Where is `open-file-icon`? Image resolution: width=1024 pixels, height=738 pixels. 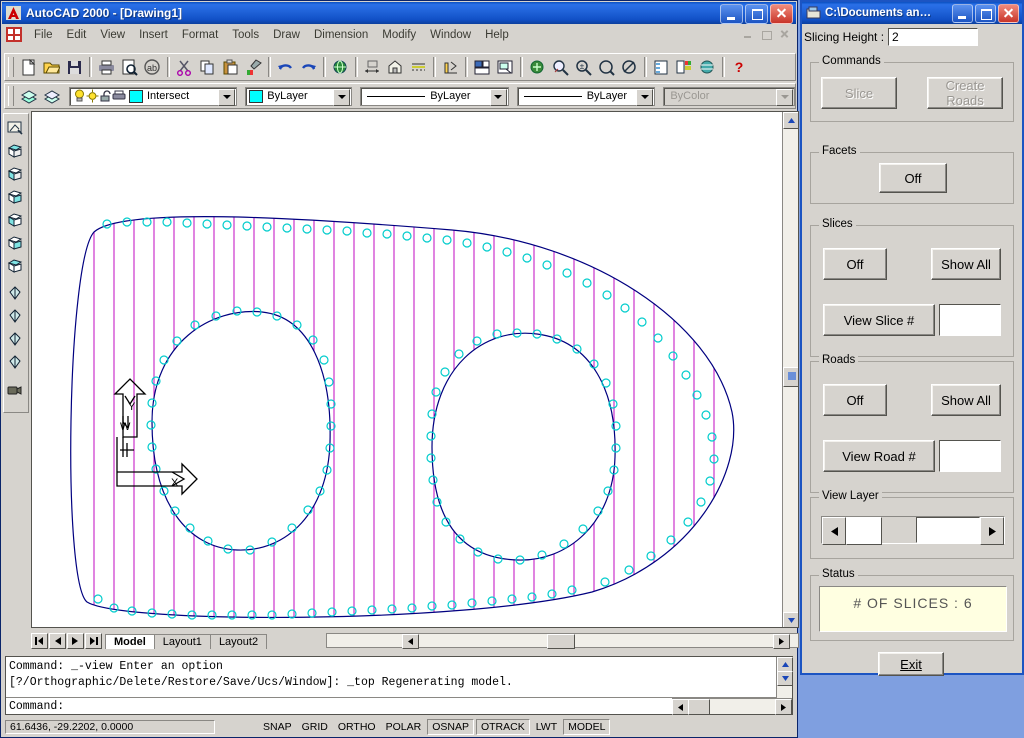 open-file-icon is located at coordinates (51, 67).